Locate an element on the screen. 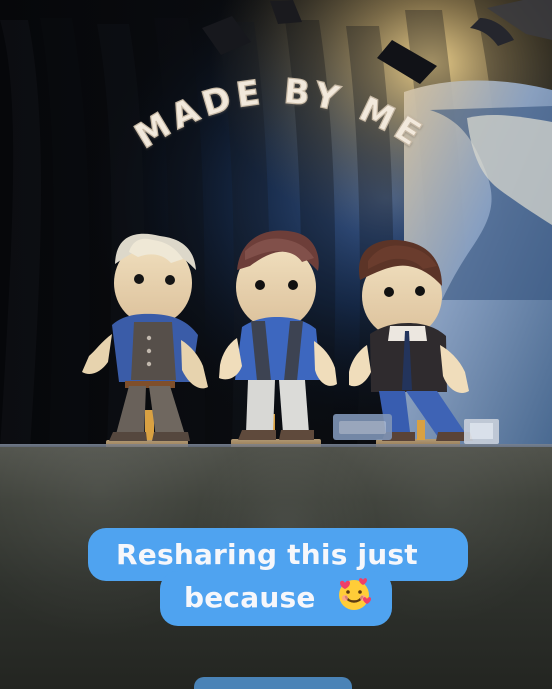 This screenshot has height=689, width=552. bottom-blue-object is located at coordinates (273, 683).